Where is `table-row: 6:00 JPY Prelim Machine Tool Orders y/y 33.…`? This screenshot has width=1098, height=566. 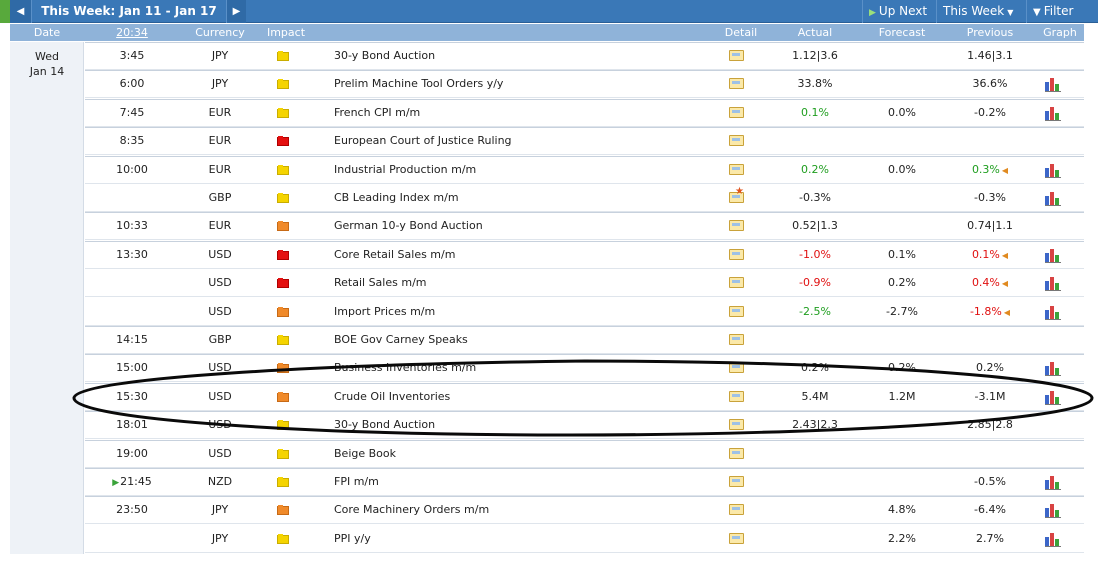 table-row: 6:00 JPY Prelim Machine Tool Orders y/y 33.… is located at coordinates (584, 84).